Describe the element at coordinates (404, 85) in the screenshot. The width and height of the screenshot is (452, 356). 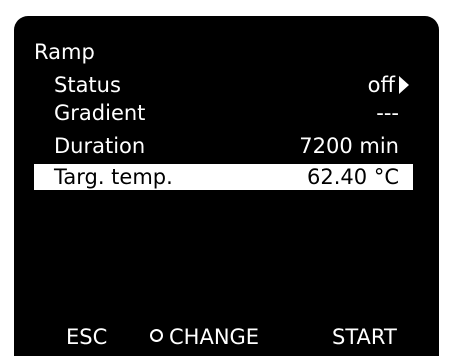
I see `play-arrow-icon` at that location.